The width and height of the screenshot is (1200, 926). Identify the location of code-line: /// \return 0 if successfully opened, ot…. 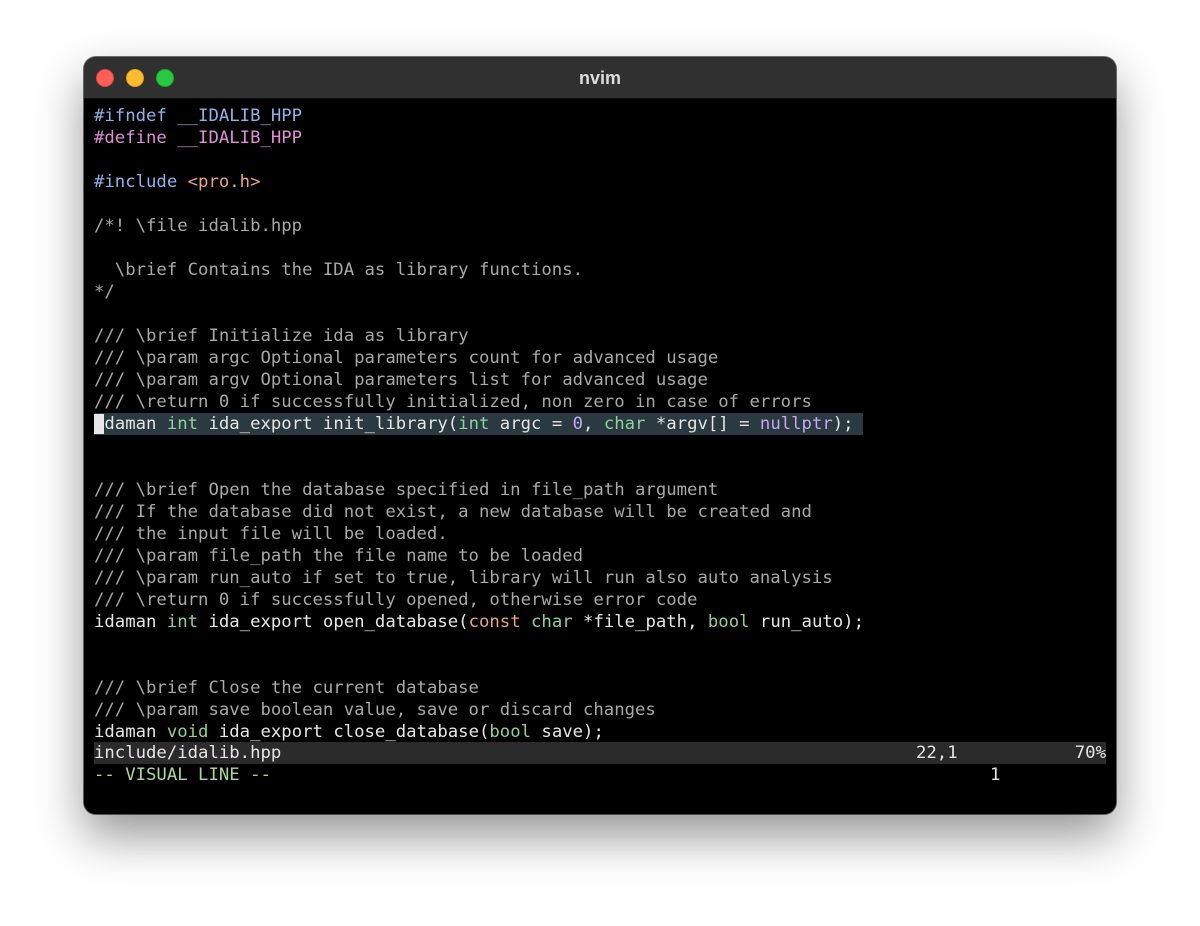
(395, 600).